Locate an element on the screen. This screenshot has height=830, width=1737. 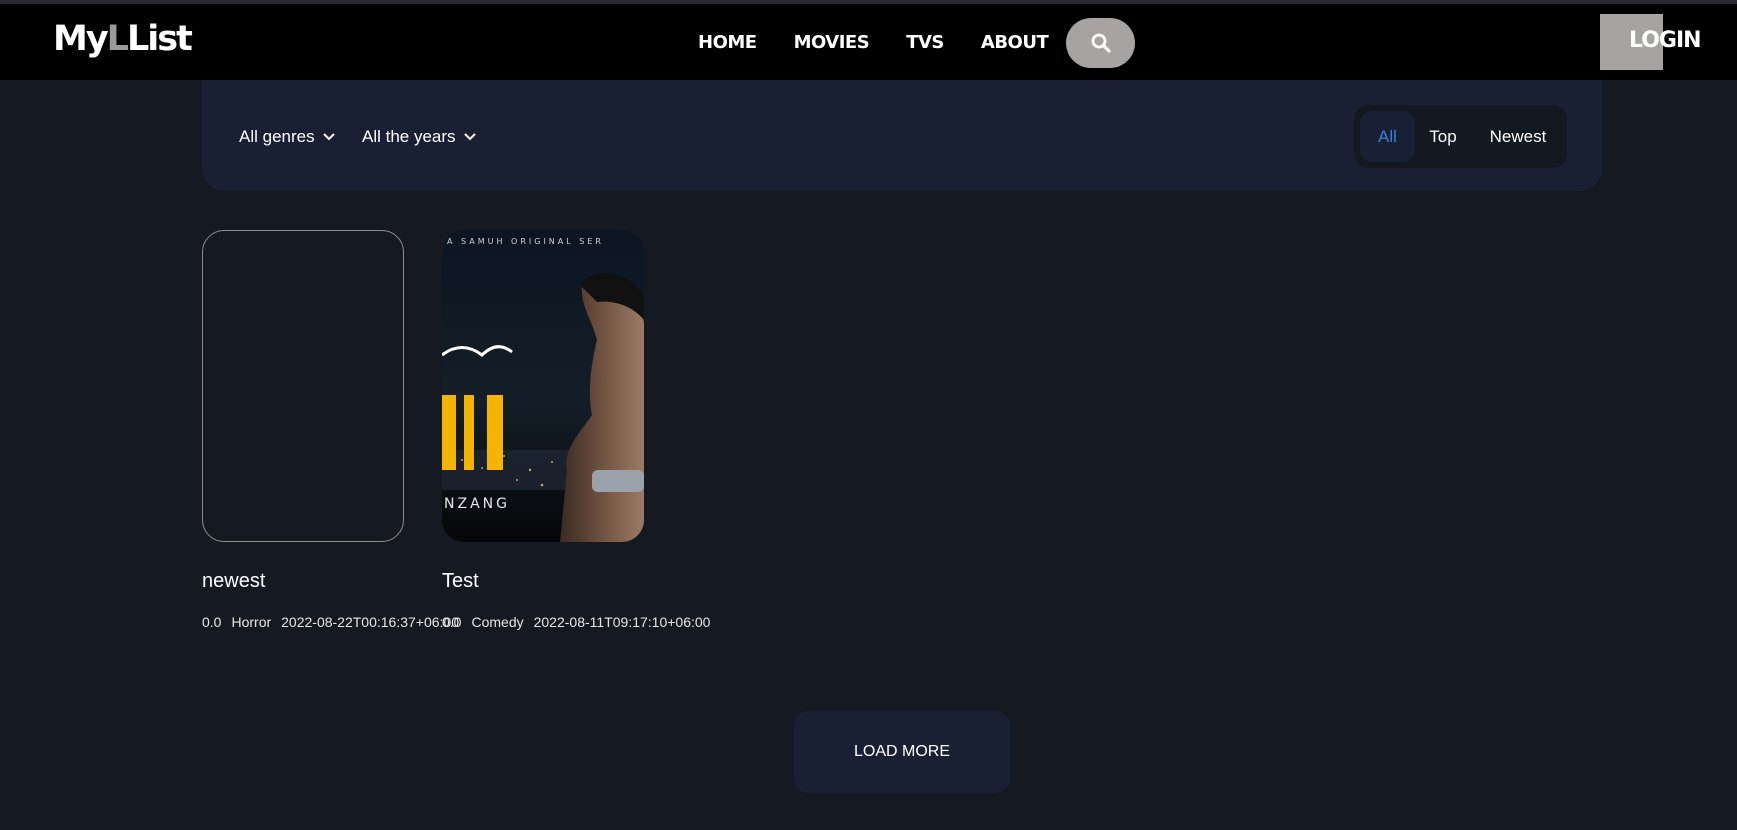
logo-text-part2: List is located at coordinates (159, 39).